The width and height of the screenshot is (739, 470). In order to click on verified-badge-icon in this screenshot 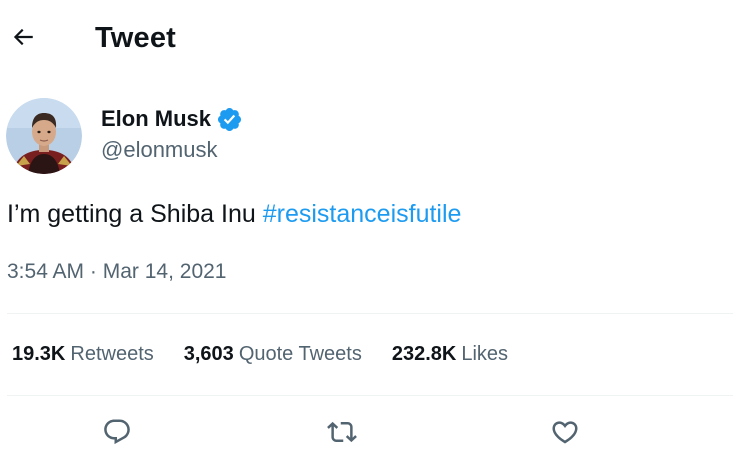, I will do `click(229, 119)`.